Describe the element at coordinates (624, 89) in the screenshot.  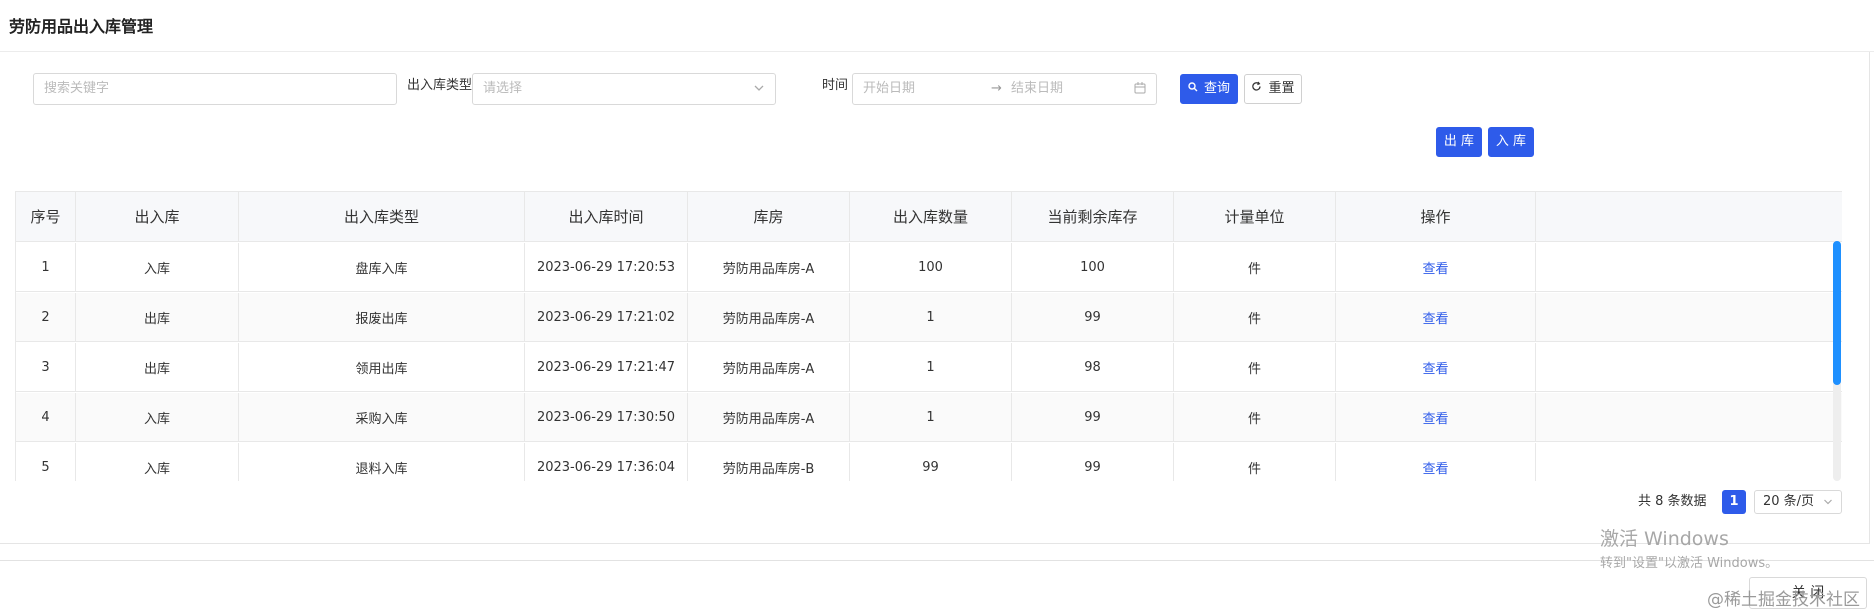
I see `type-select: 请选择` at that location.